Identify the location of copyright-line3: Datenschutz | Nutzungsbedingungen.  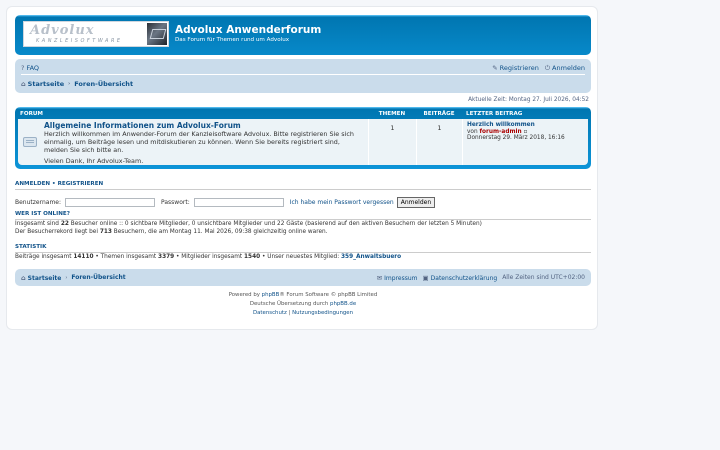
(303, 313).